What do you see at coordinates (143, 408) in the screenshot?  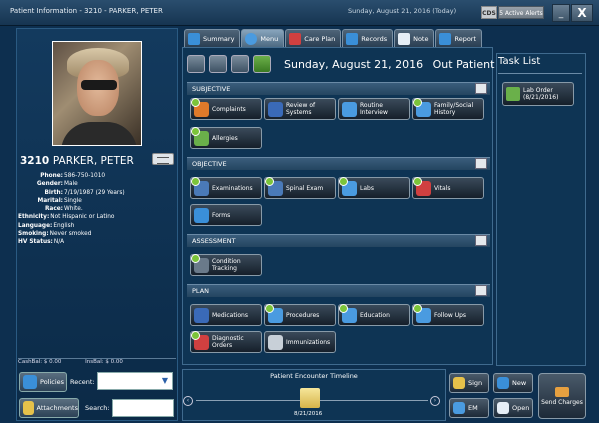 I see `search-input` at bounding box center [143, 408].